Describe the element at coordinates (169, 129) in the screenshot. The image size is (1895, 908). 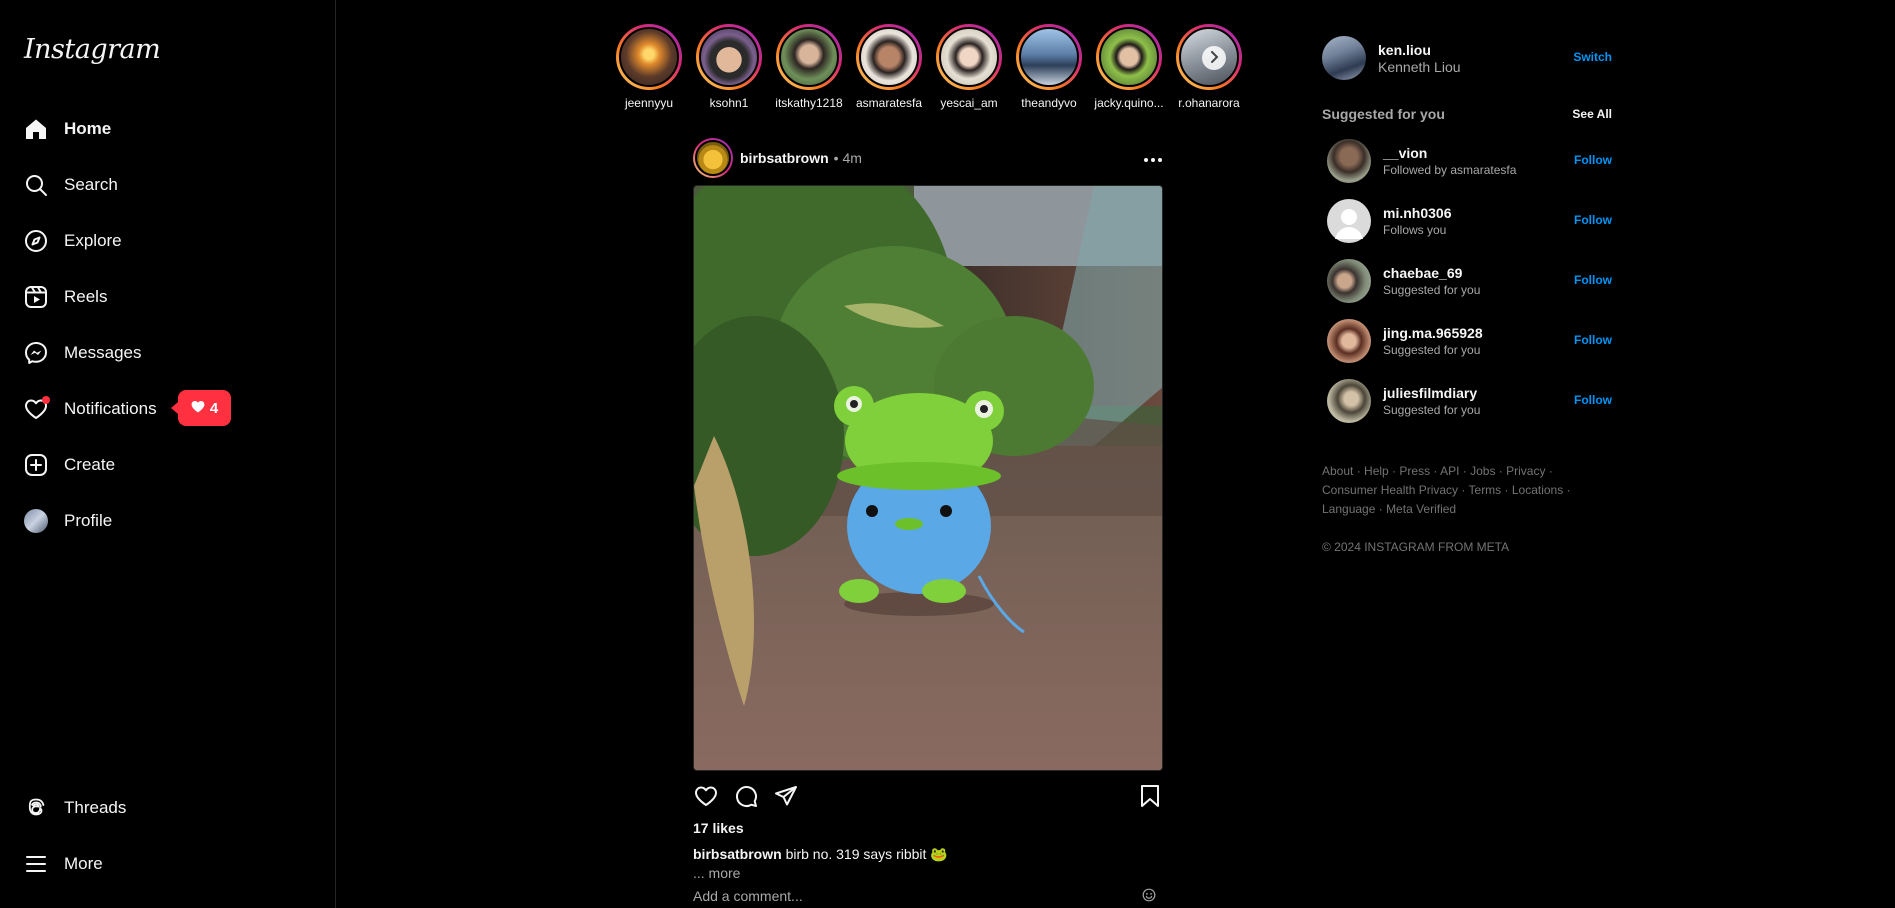
I see `sidebar-item-home: Home` at that location.